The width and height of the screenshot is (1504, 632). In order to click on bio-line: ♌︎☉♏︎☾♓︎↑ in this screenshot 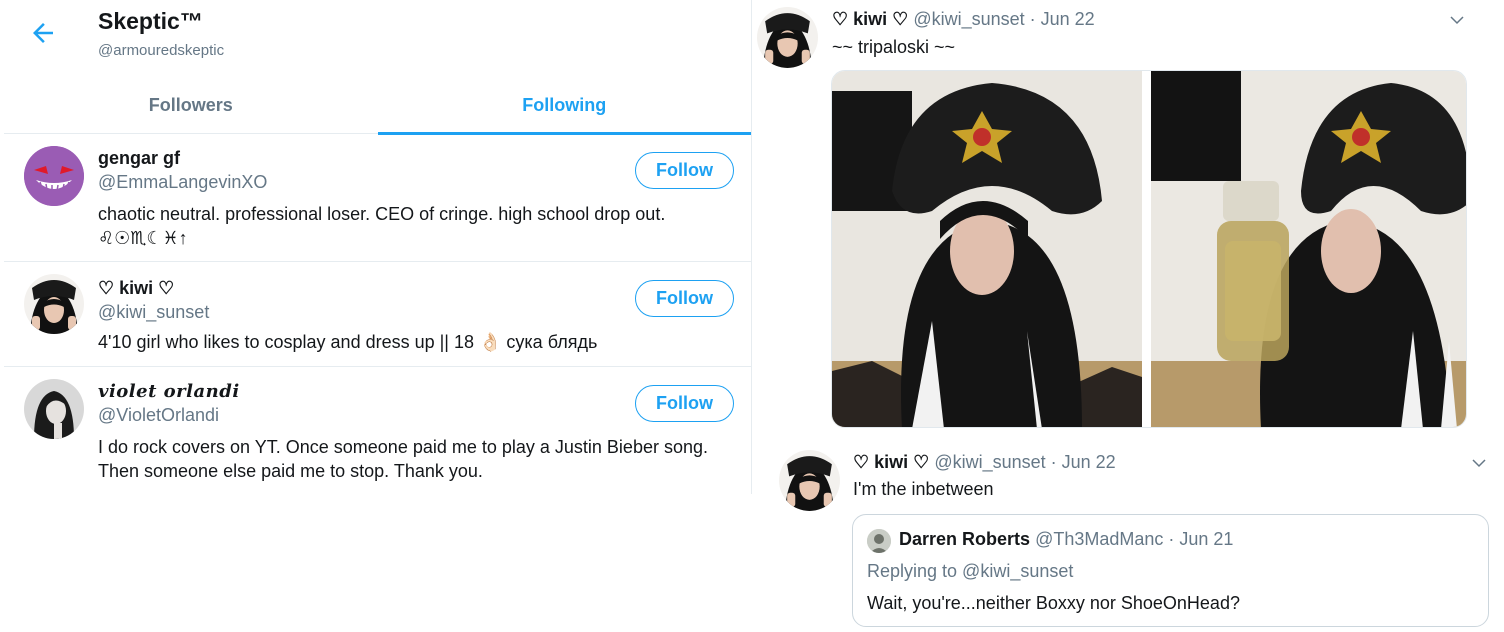, I will do `click(143, 238)`.